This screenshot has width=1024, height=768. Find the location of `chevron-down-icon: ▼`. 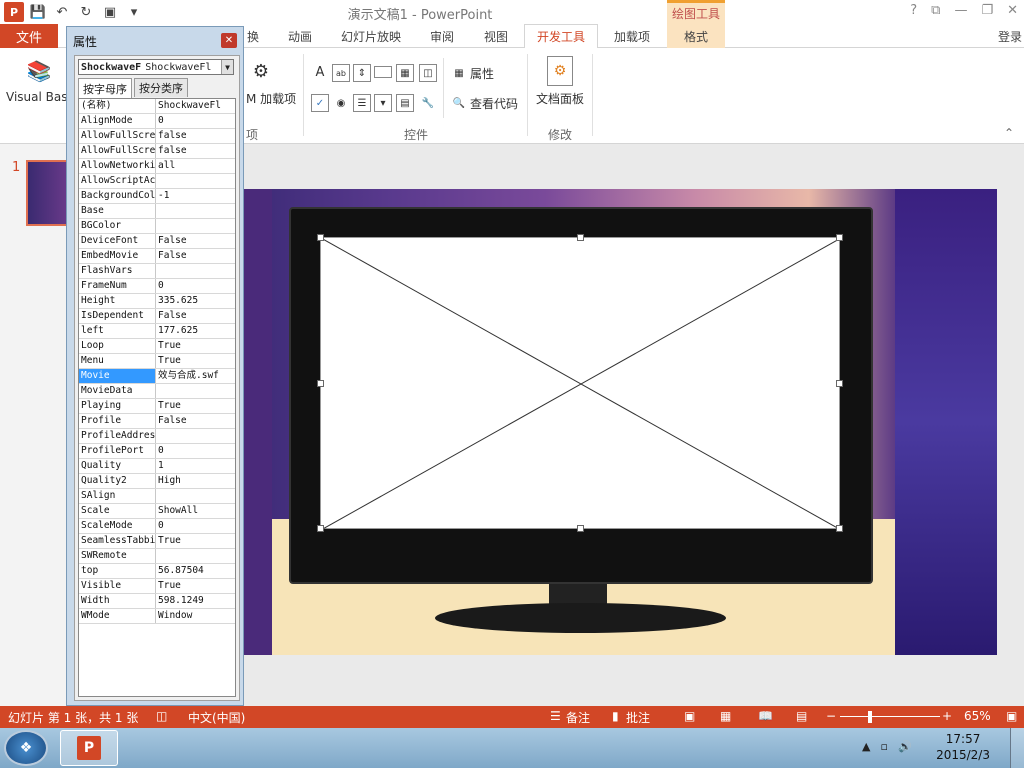

chevron-down-icon: ▼ is located at coordinates (227, 67).